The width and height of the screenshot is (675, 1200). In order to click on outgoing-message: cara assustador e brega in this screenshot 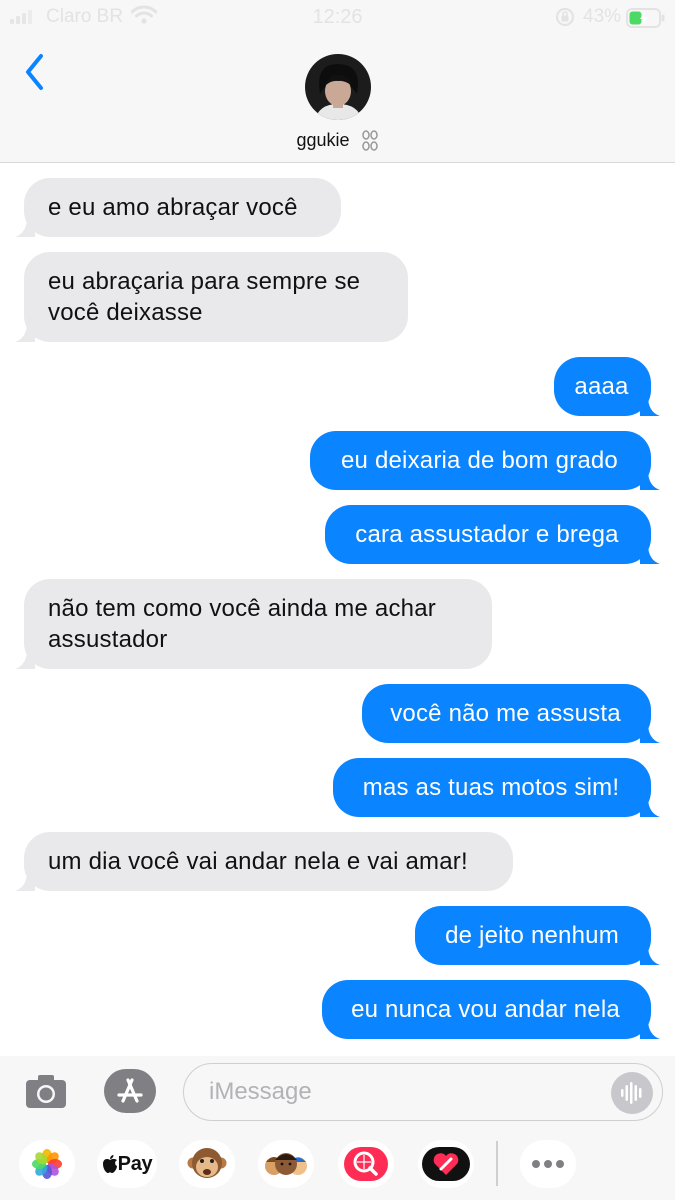, I will do `click(492, 534)`.